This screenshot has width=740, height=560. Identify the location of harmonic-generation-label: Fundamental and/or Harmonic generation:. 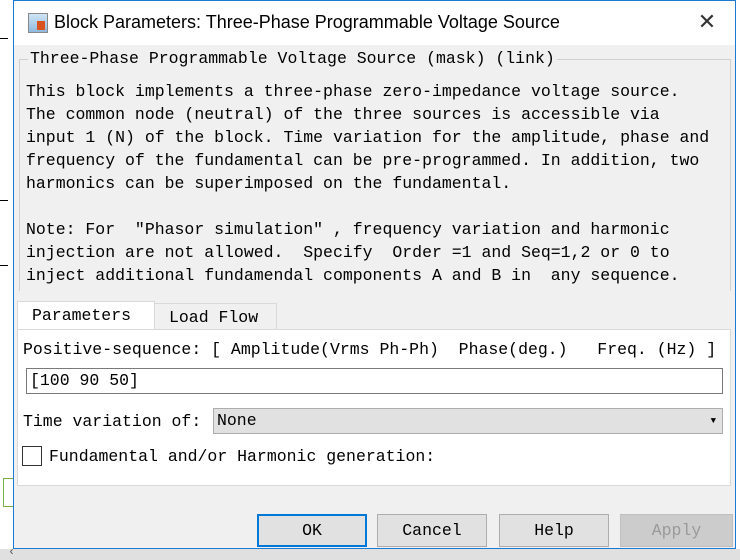
(242, 456).